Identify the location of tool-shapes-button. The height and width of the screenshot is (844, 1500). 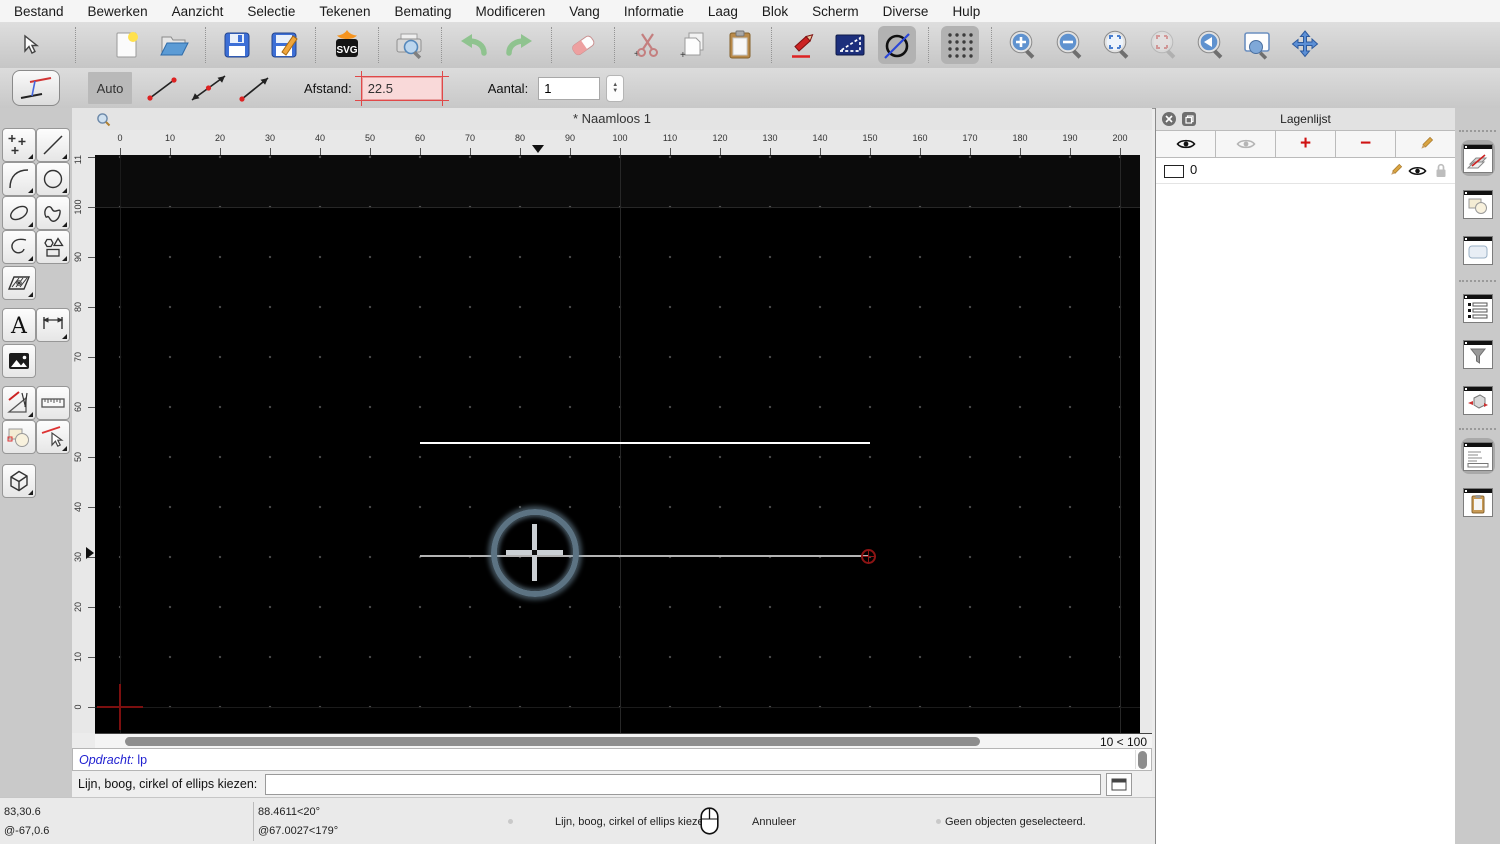
(53, 247).